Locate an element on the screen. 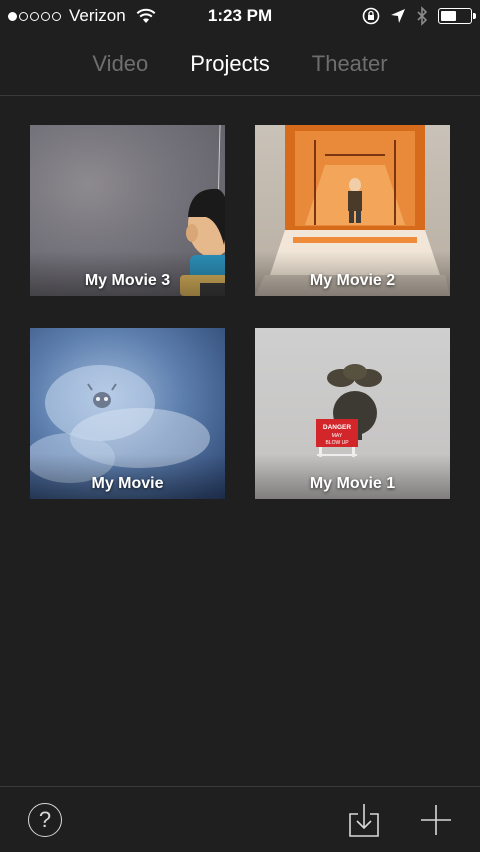  project-title: My Movie is located at coordinates (127, 483).